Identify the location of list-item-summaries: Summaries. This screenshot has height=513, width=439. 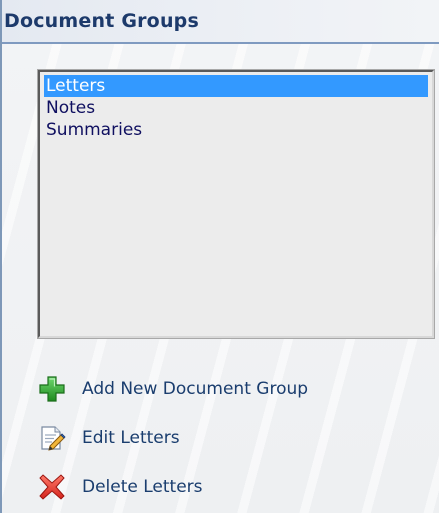
(236, 130).